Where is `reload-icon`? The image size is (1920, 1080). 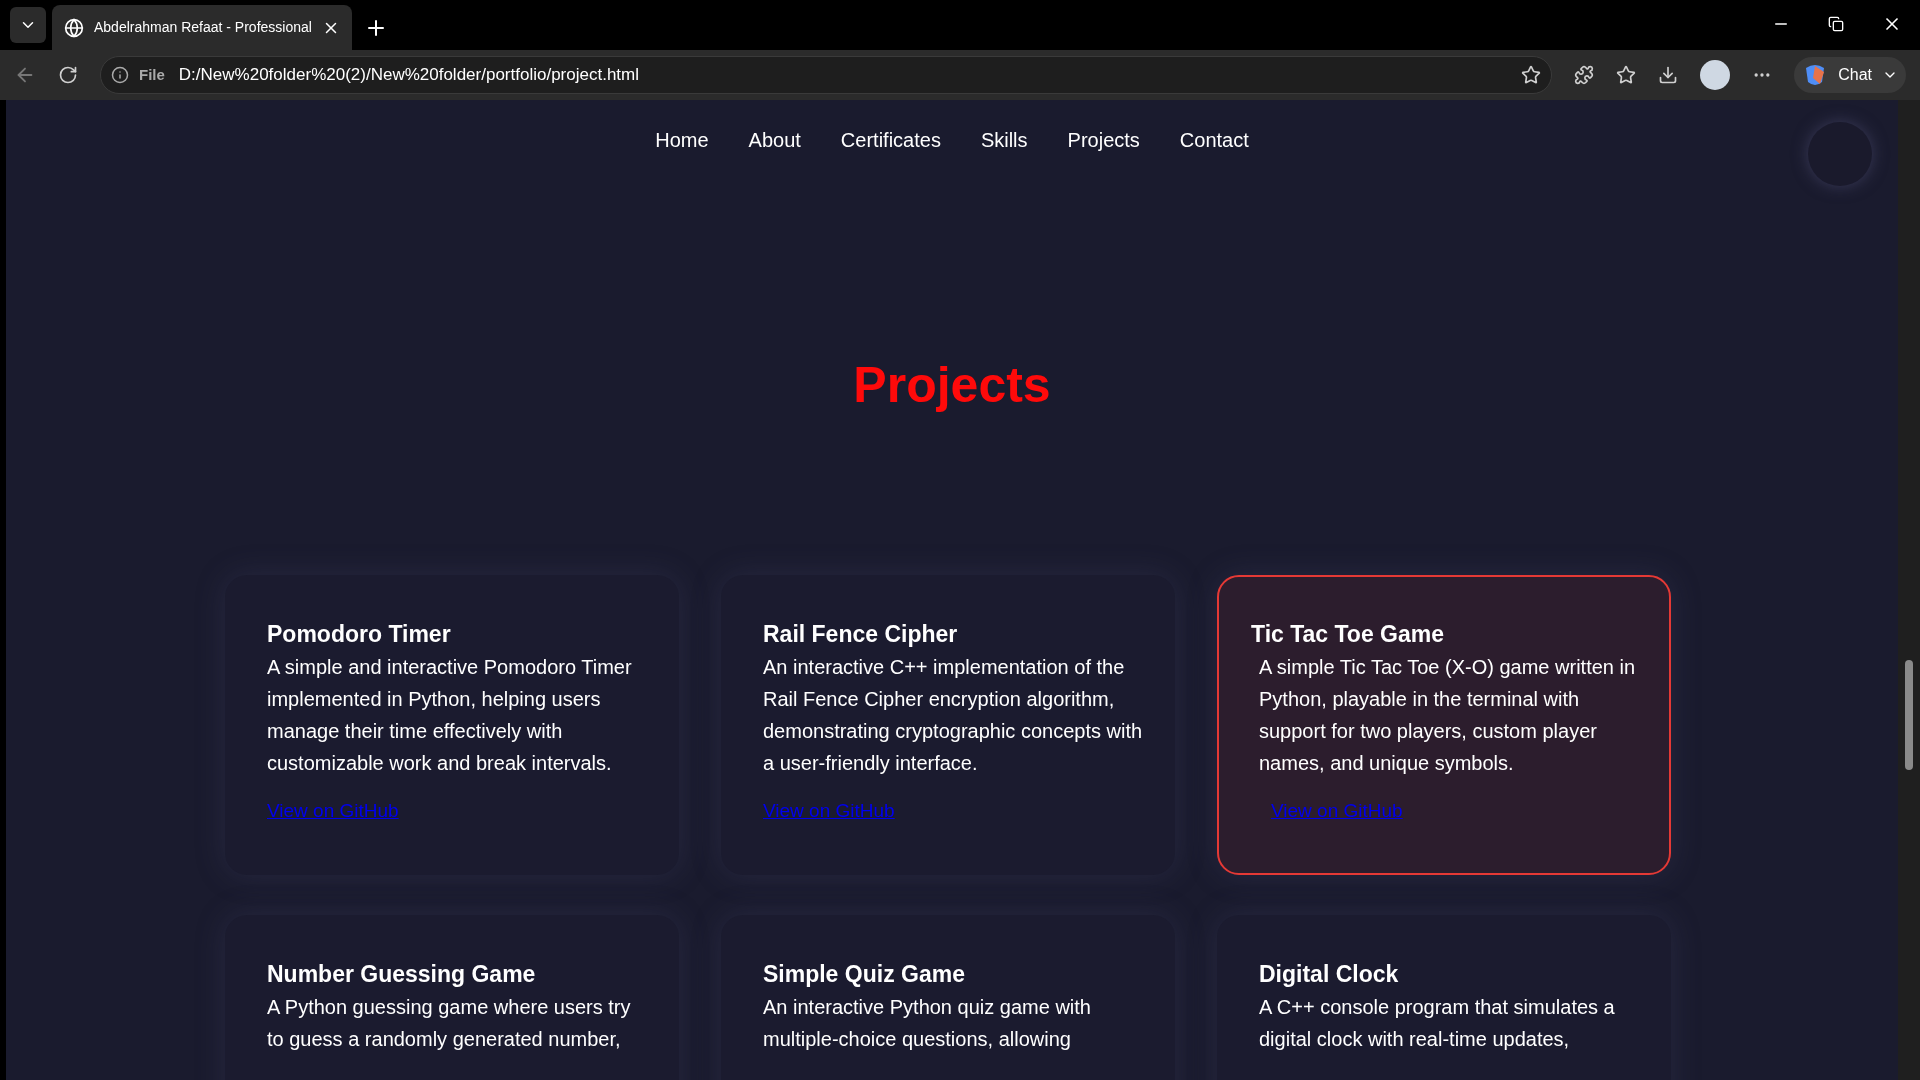 reload-icon is located at coordinates (68, 75).